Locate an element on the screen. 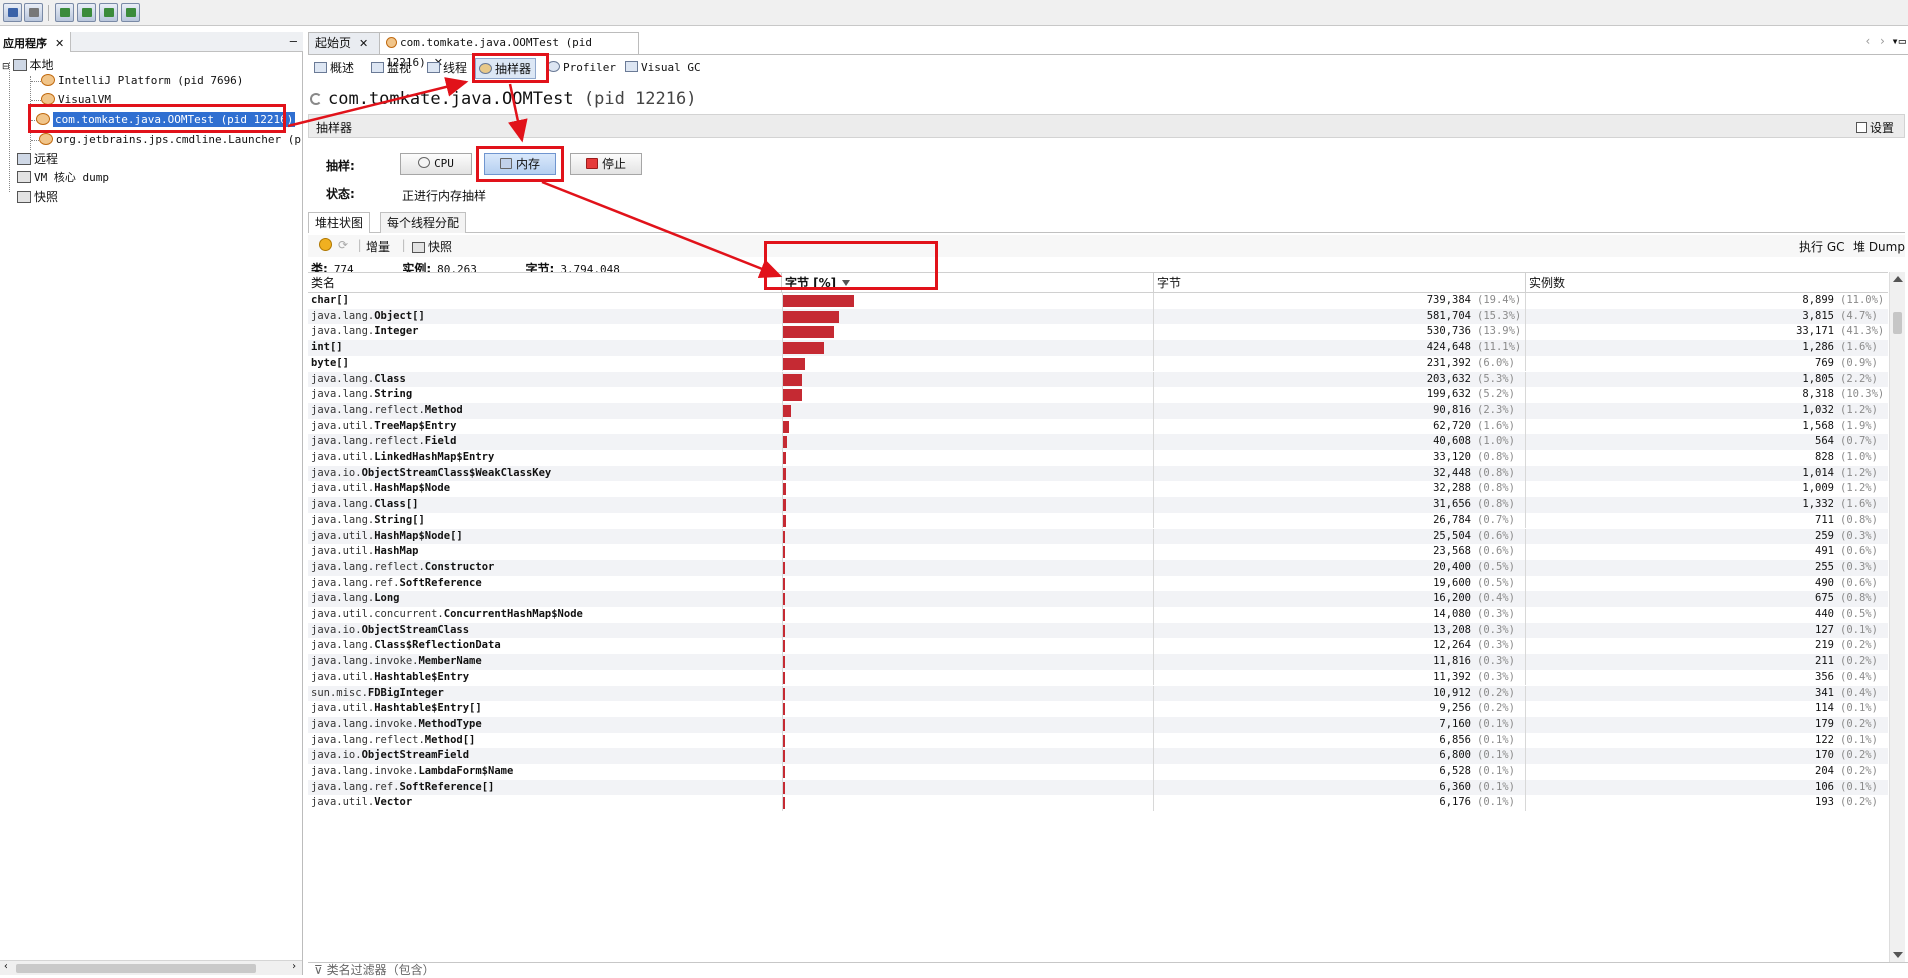 The height and width of the screenshot is (978, 1908). arrow-memory-to-column is located at coordinates (662, 229).